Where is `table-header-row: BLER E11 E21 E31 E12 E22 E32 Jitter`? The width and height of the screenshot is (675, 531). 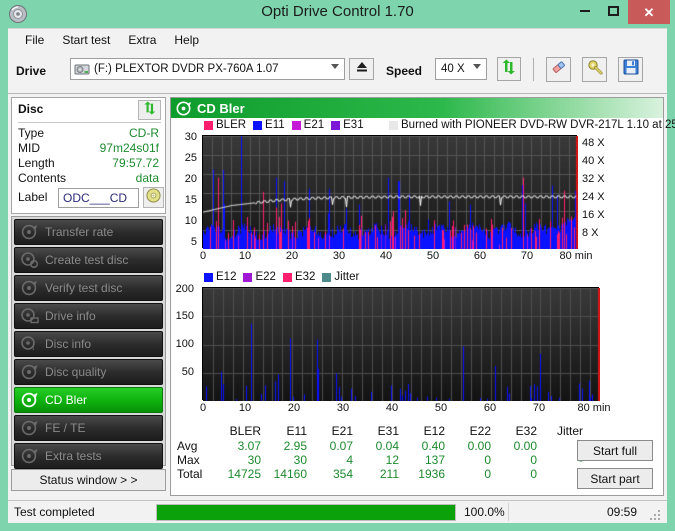 table-header-row: BLER E11 E21 E31 E12 E22 E32 Jitter is located at coordinates (381, 431).